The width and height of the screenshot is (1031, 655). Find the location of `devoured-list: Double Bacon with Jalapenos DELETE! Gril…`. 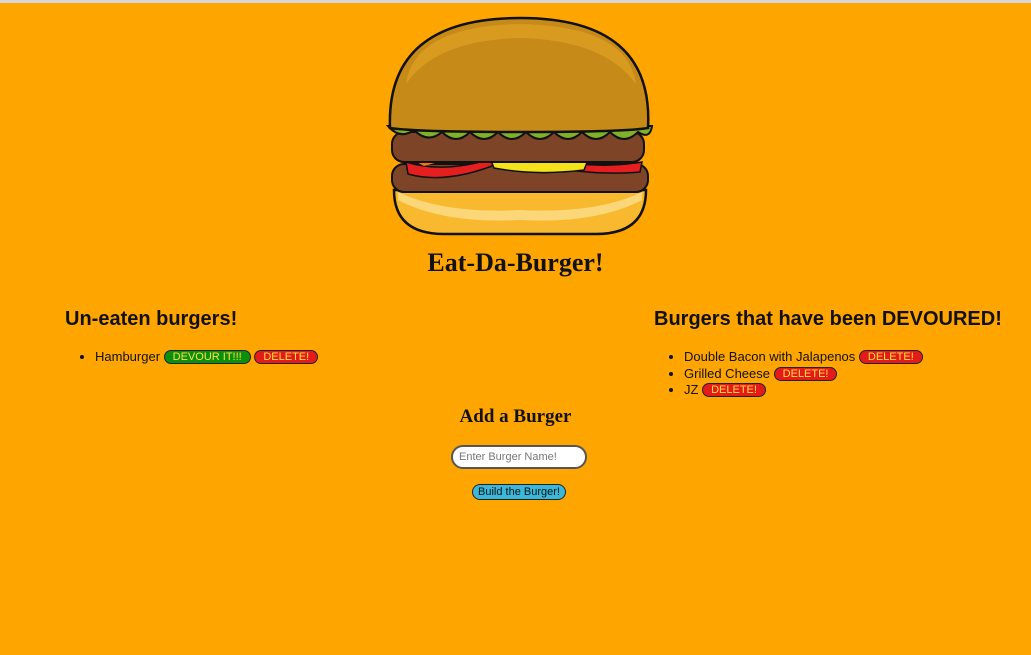

devoured-list: Double Bacon with Jalapenos DELETE! Gril… is located at coordinates (839, 374).